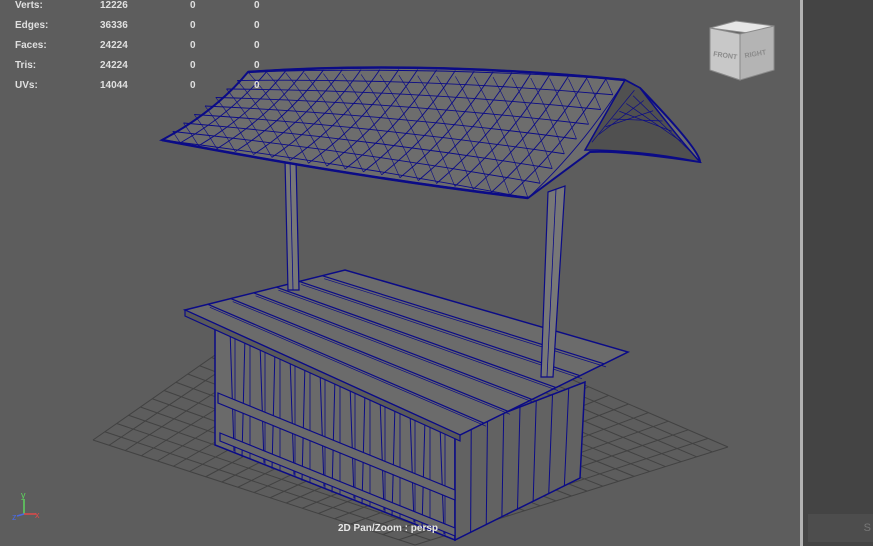 The height and width of the screenshot is (546, 873). Describe the element at coordinates (388, 528) in the screenshot. I see `camera-name-label: 2D Pan/Zoom : persp` at that location.